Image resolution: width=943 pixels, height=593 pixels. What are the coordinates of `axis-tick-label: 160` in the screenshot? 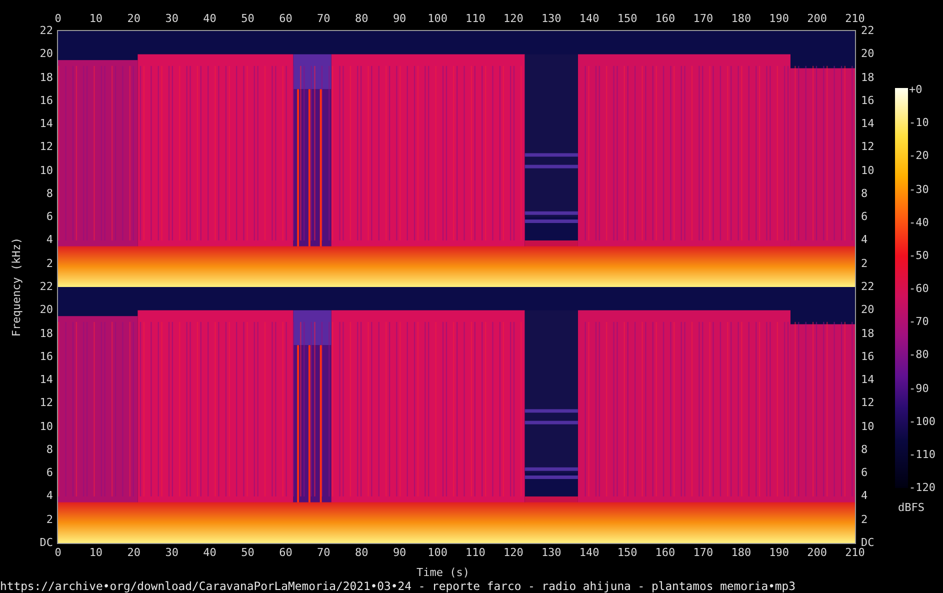 It's located at (665, 19).